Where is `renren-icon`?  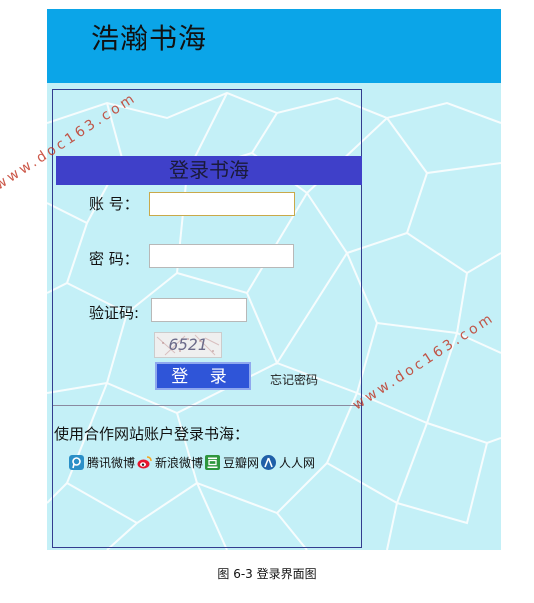
renren-icon is located at coordinates (269, 462).